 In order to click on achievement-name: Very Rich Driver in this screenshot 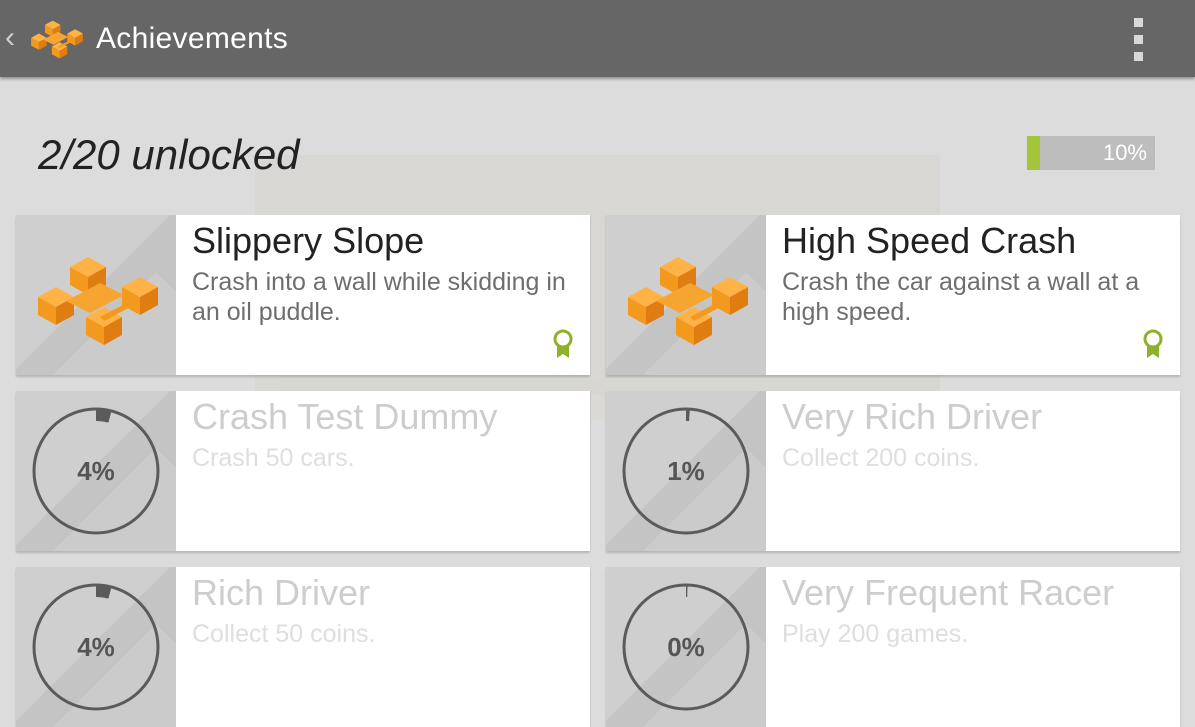, I will do `click(912, 416)`.